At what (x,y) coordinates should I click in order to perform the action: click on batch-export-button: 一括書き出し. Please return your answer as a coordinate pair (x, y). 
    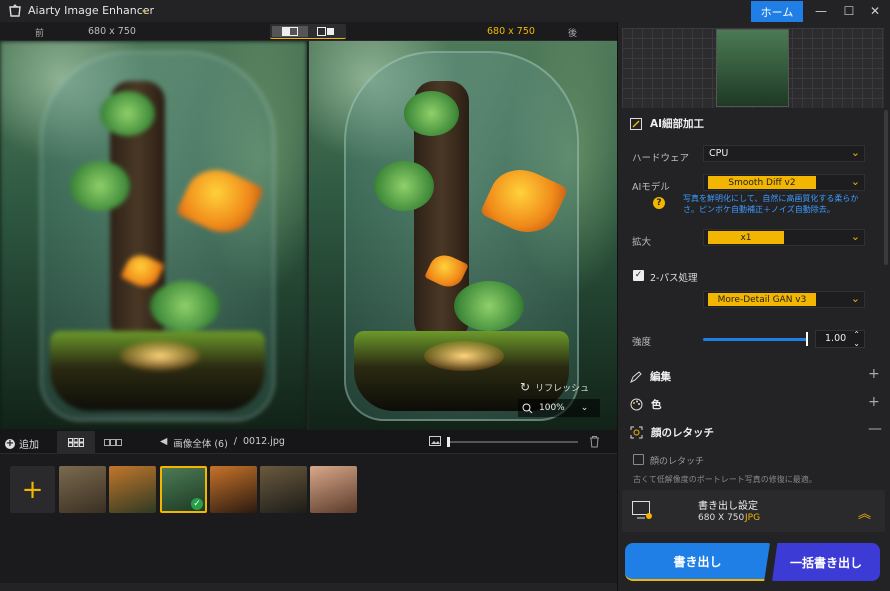
    Looking at the image, I should click on (826, 562).